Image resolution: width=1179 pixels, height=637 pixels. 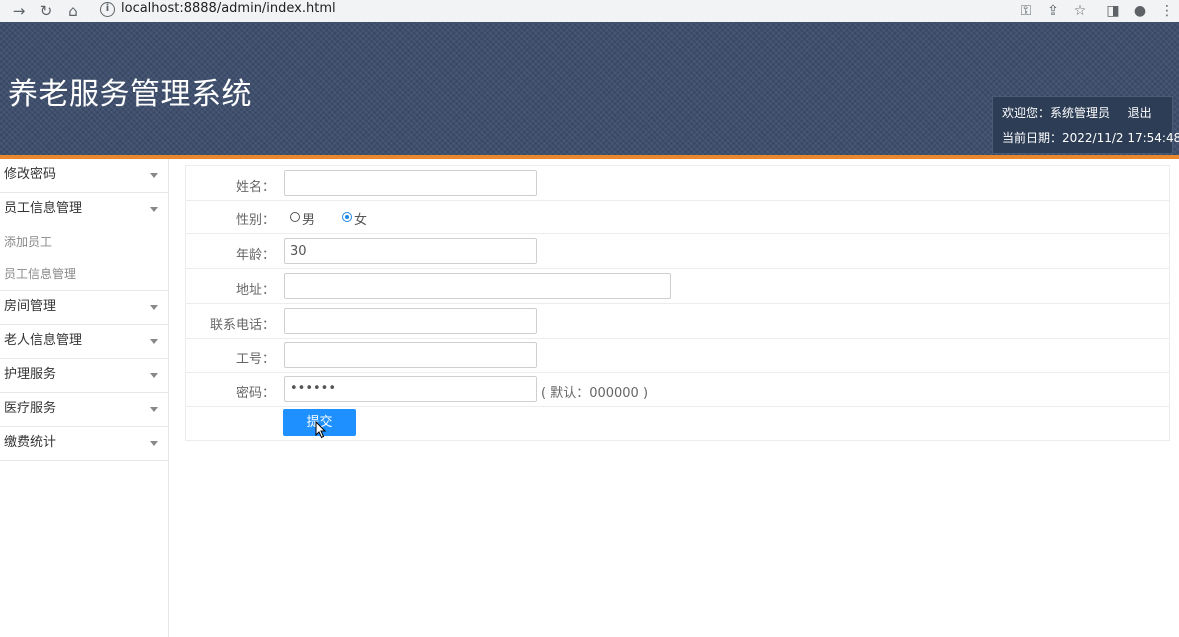 I want to click on header-accent-bar, so click(x=589, y=157).